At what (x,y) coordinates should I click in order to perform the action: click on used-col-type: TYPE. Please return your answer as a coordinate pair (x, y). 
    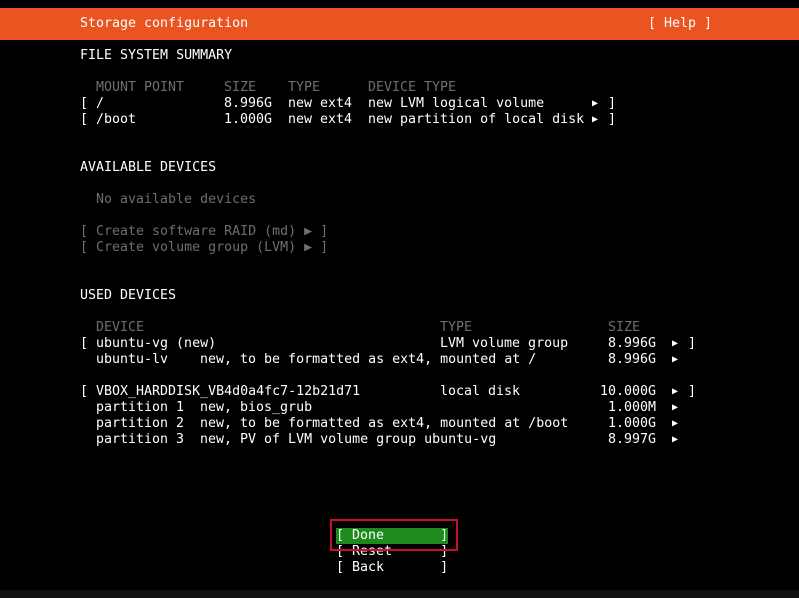
    Looking at the image, I should click on (456, 327).